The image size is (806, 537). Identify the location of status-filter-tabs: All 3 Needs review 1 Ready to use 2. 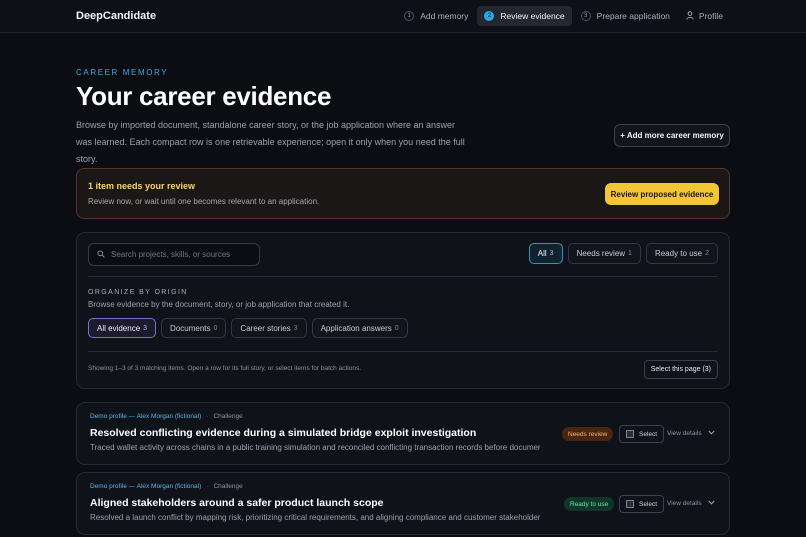
(623, 253).